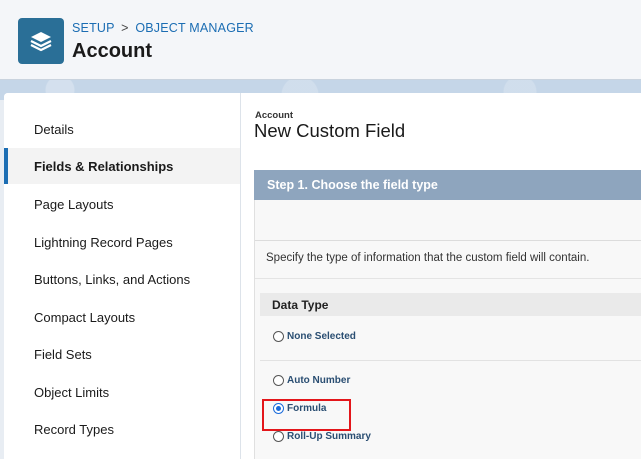 This screenshot has height=459, width=641. What do you see at coordinates (330, 130) in the screenshot?
I see `page-heading: New Custom Field` at bounding box center [330, 130].